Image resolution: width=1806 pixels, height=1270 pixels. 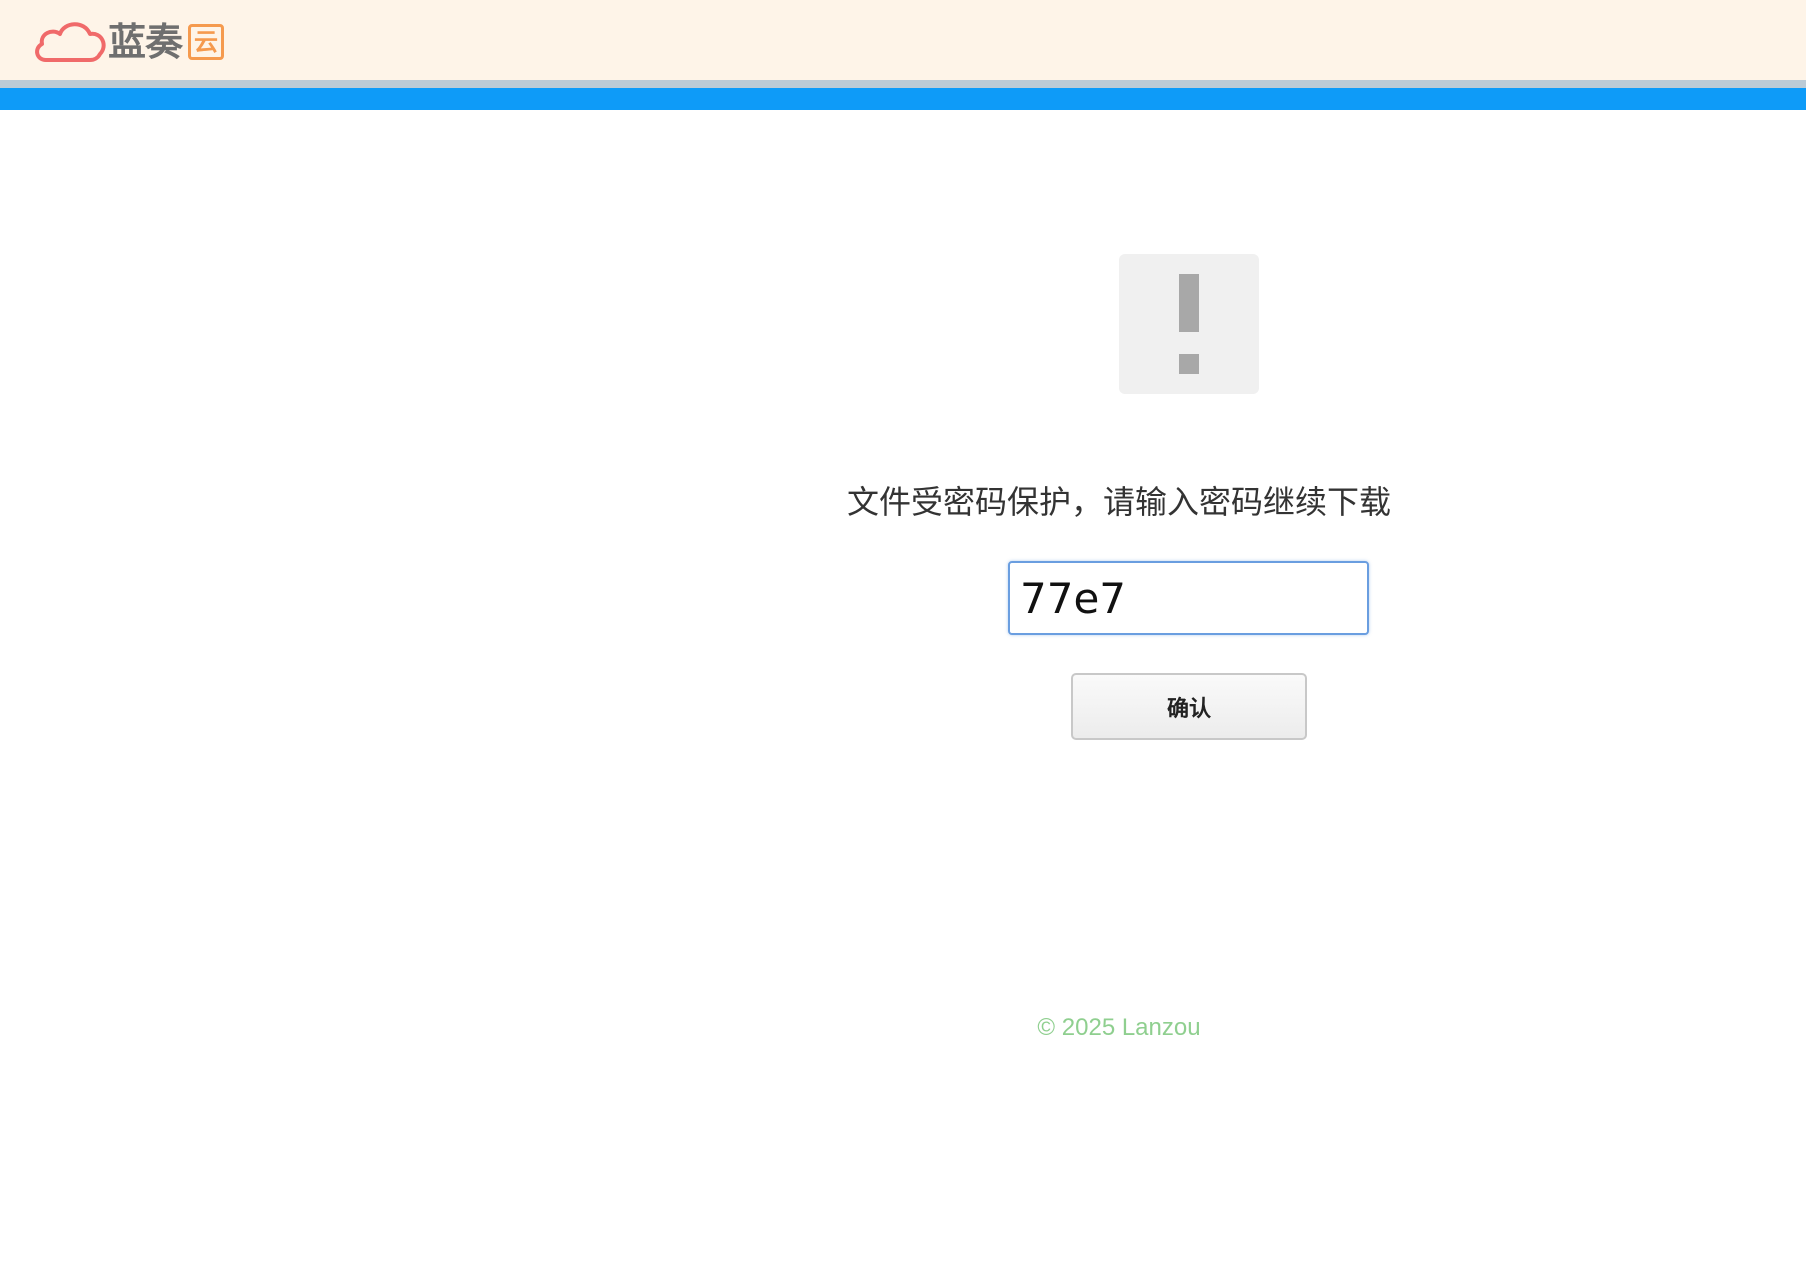 I want to click on logo-text: 蓝奏, so click(x=145, y=42).